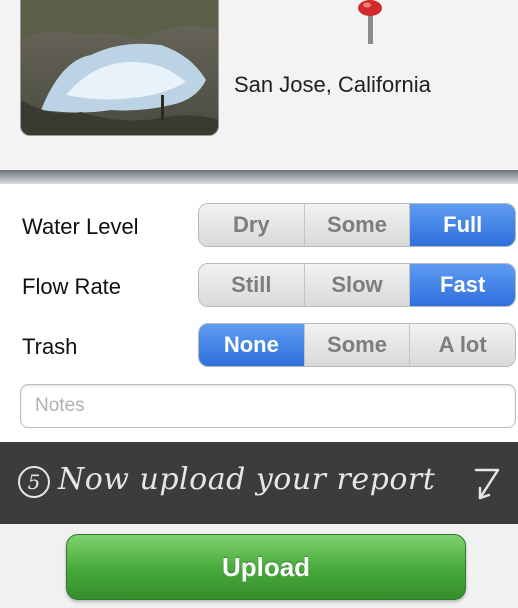 The width and height of the screenshot is (518, 608). Describe the element at coordinates (50, 346) in the screenshot. I see `trash-label: Trash` at that location.